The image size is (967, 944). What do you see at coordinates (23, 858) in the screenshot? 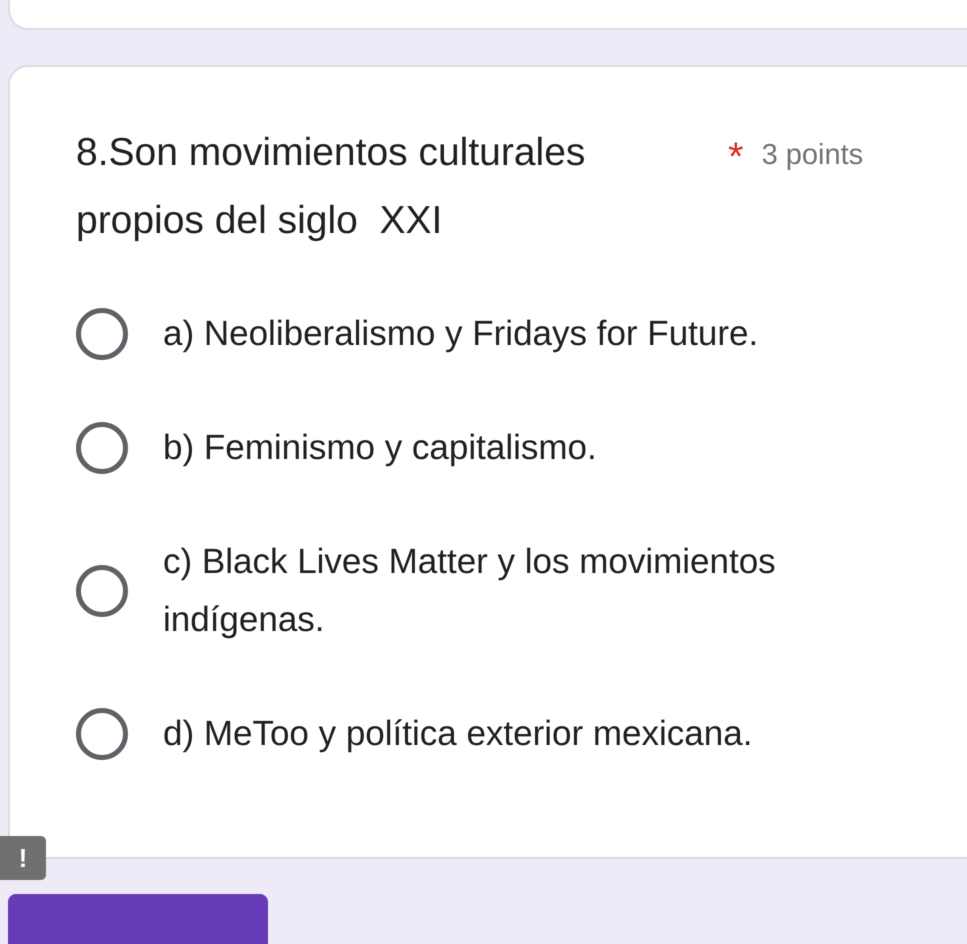
I see `alert-badge: !` at bounding box center [23, 858].